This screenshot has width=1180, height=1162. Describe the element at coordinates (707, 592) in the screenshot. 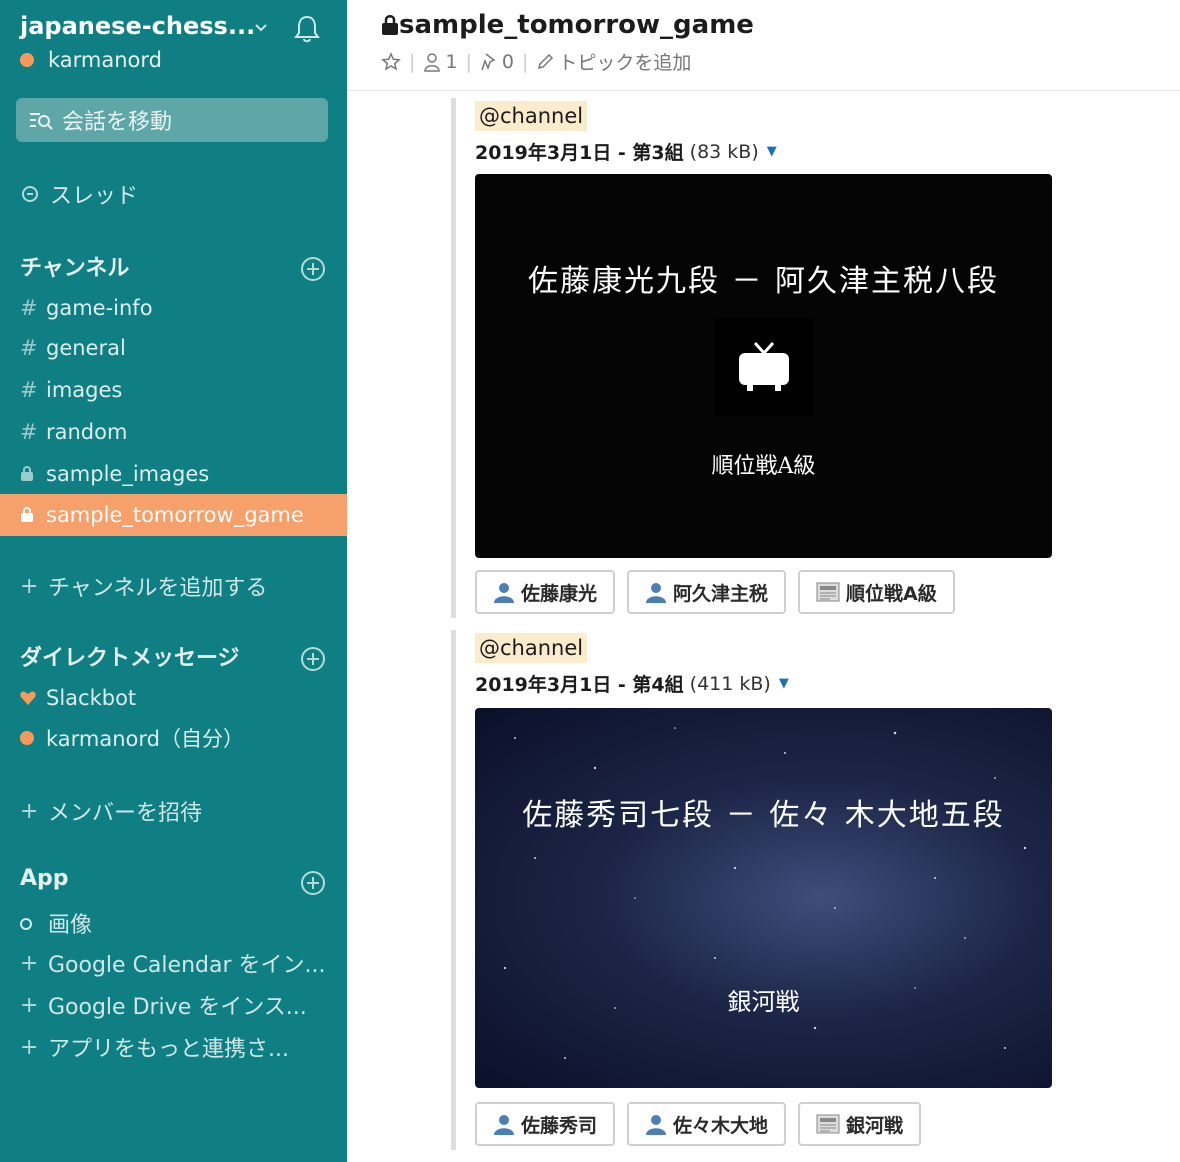

I see `player-button: 阿久津主税` at that location.